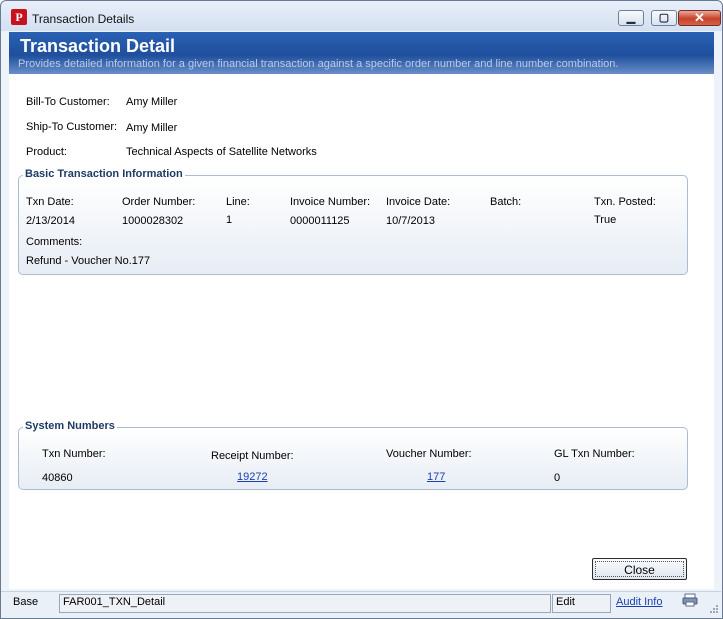 The image size is (723, 619). Describe the element at coordinates (68, 102) in the screenshot. I see `bill-to-label: Bill-To Customer:` at that location.